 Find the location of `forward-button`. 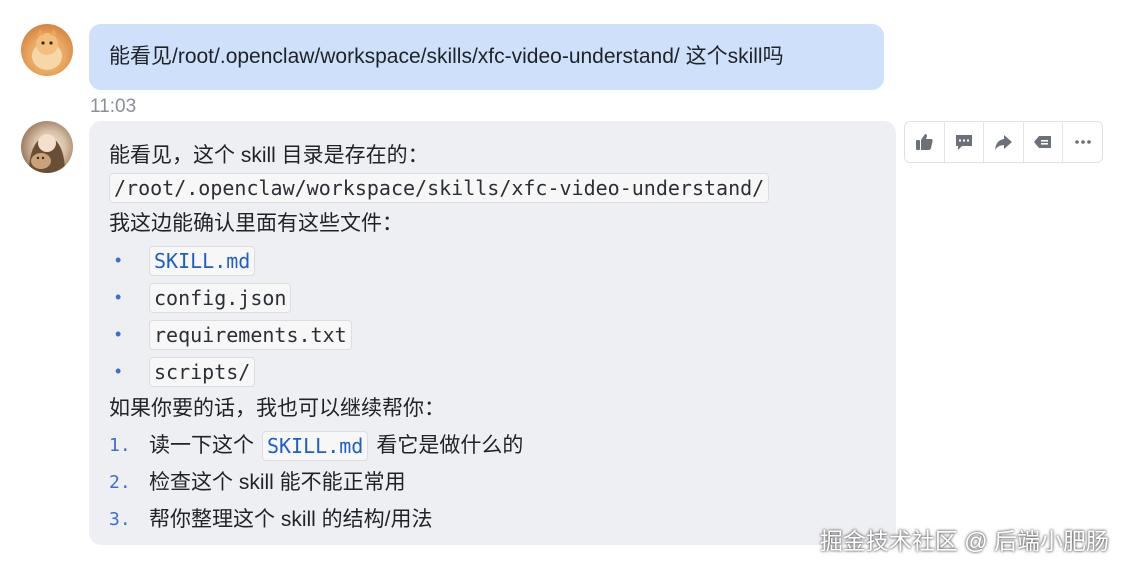

forward-button is located at coordinates (1004, 142).